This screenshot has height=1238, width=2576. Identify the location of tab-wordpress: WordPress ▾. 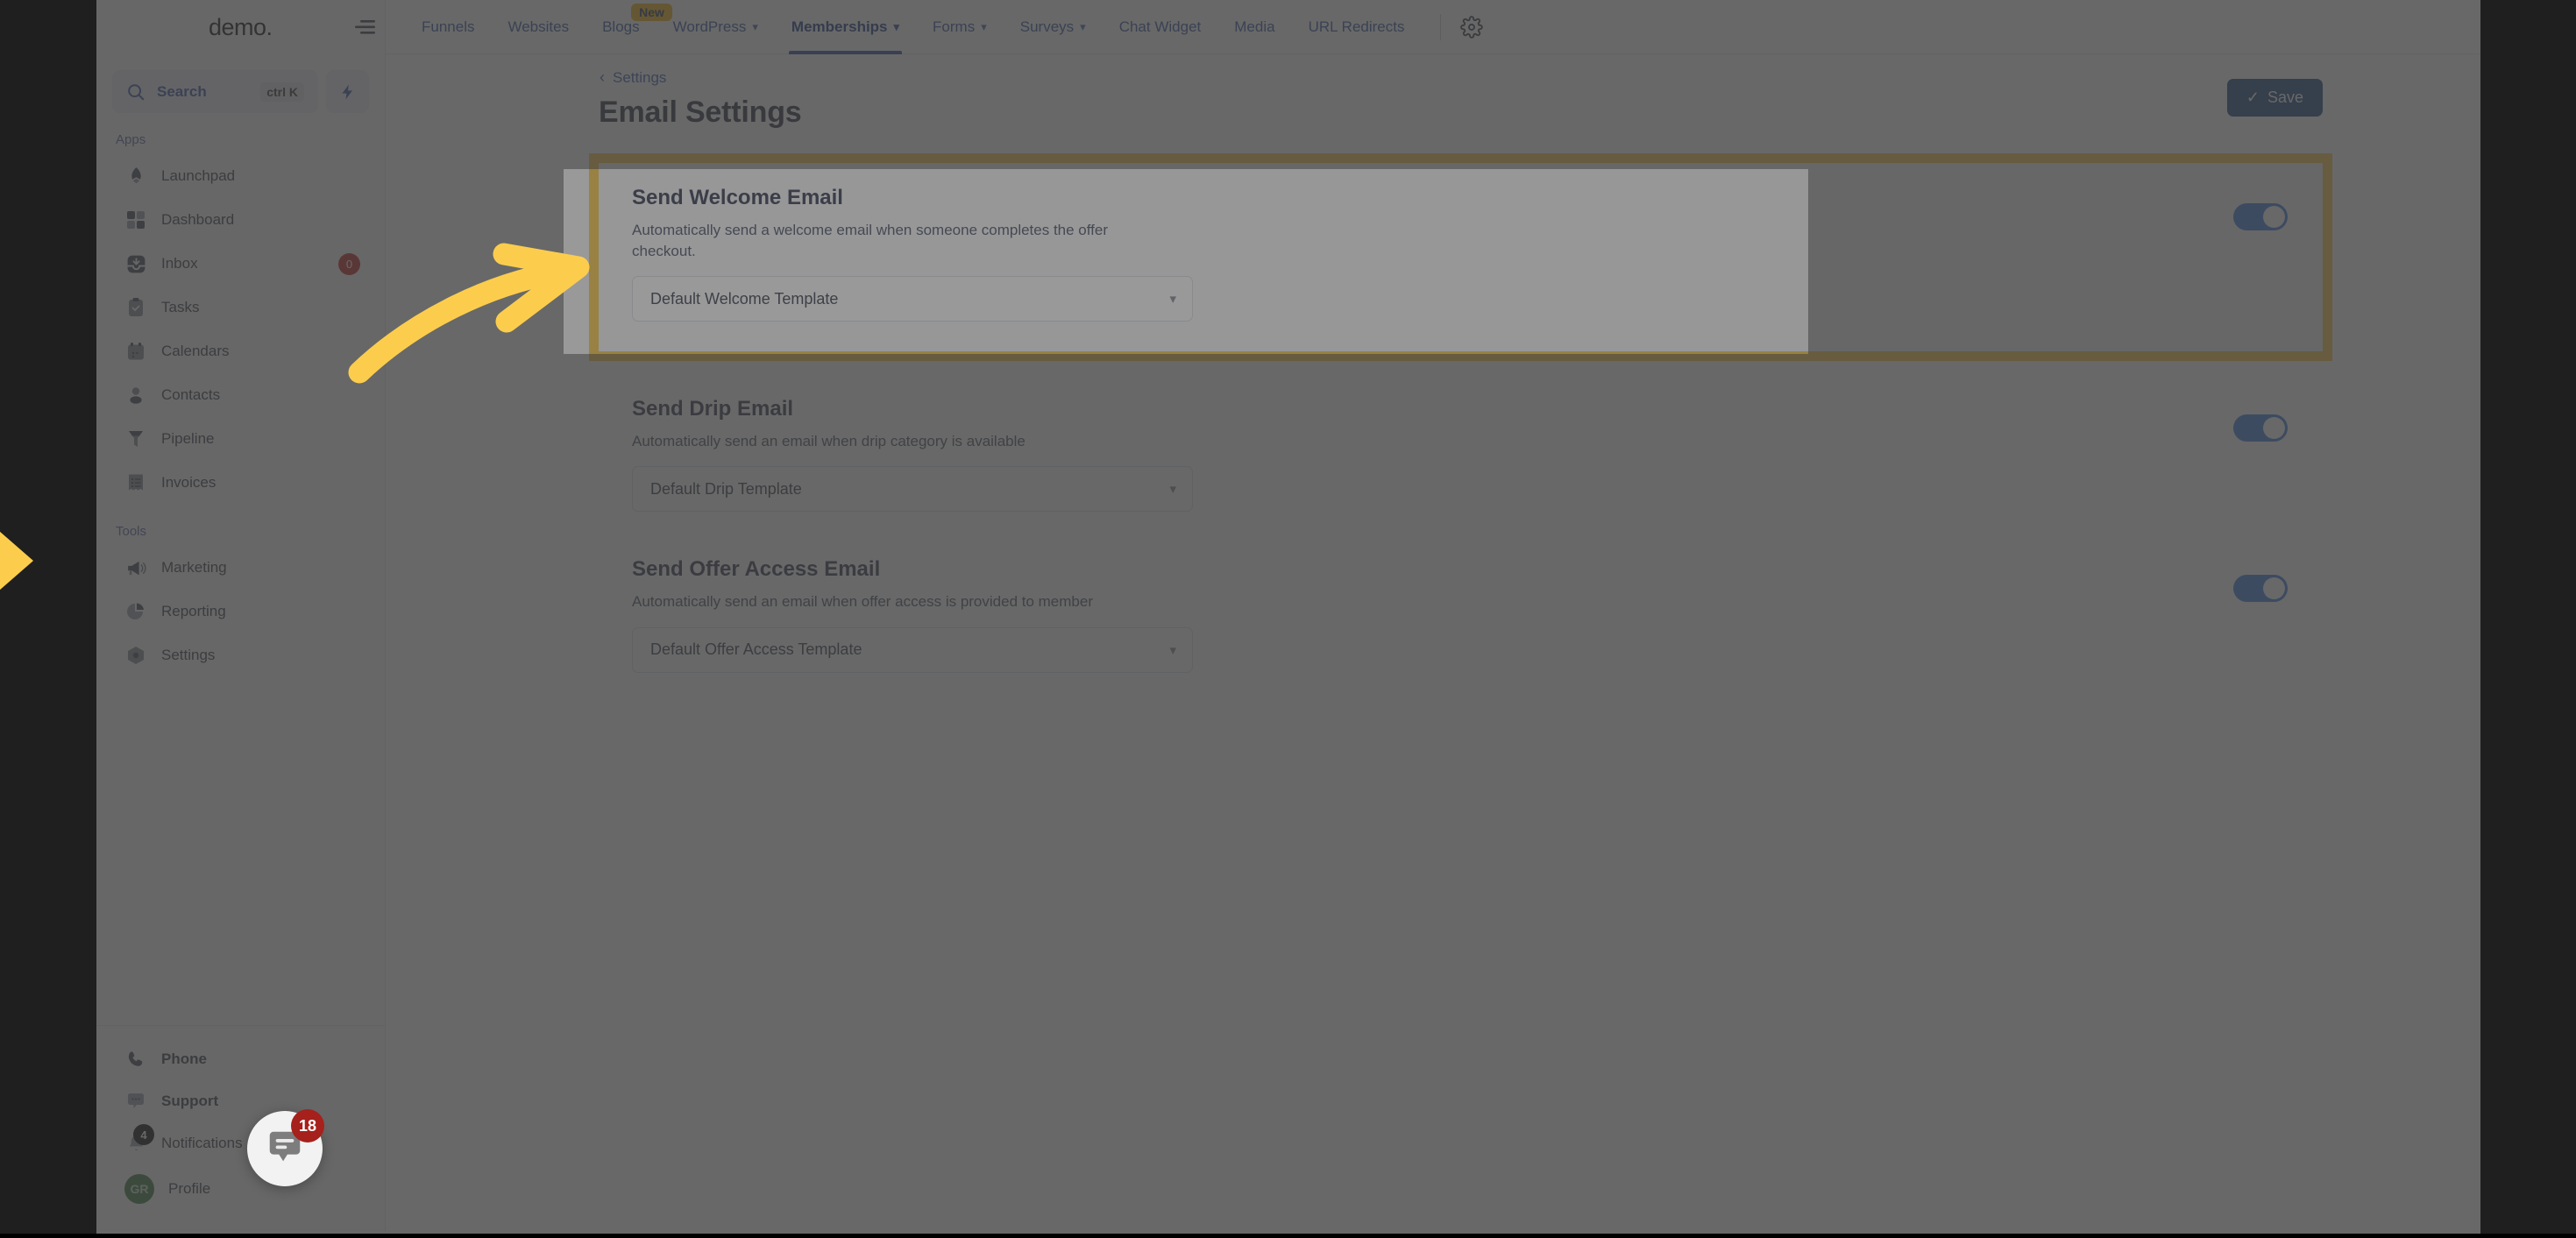
(715, 27).